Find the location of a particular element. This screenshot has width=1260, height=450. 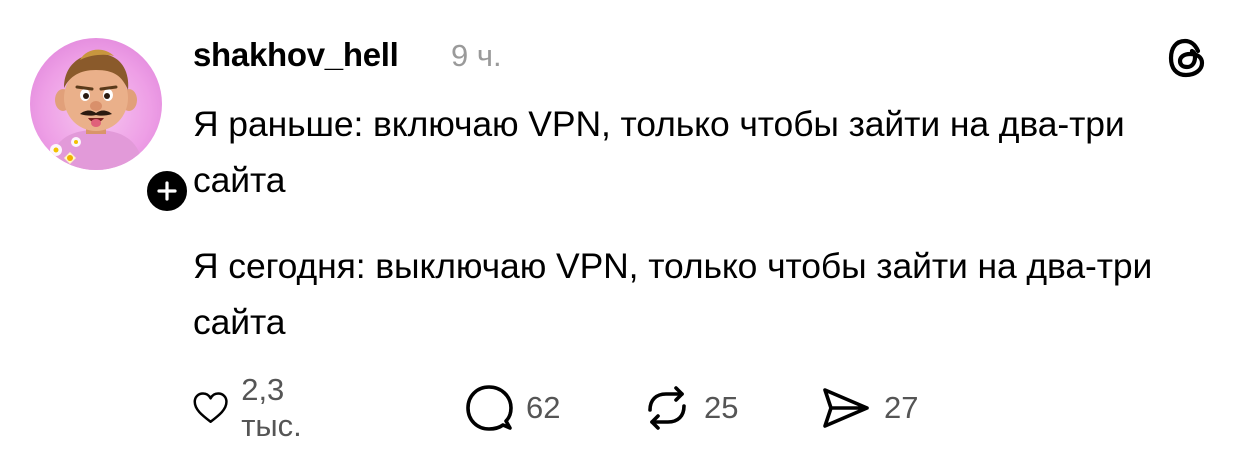

heart-icon is located at coordinates (210, 408).